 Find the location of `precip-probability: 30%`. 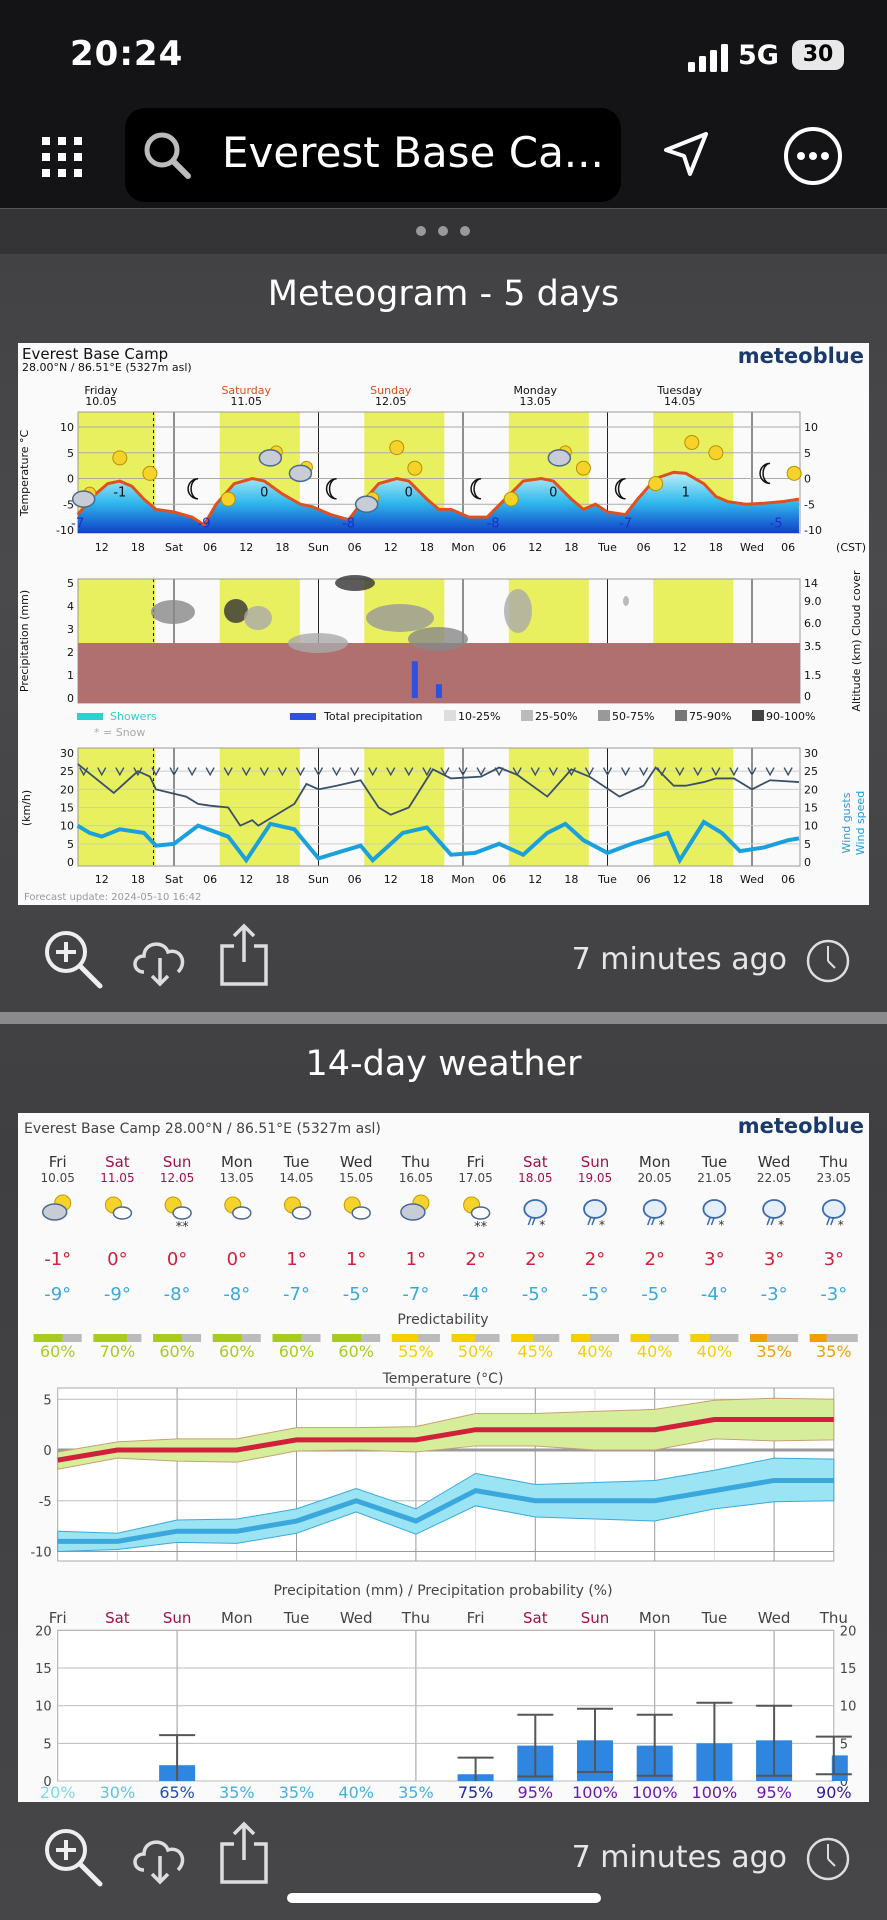

precip-probability: 30% is located at coordinates (118, 1792).